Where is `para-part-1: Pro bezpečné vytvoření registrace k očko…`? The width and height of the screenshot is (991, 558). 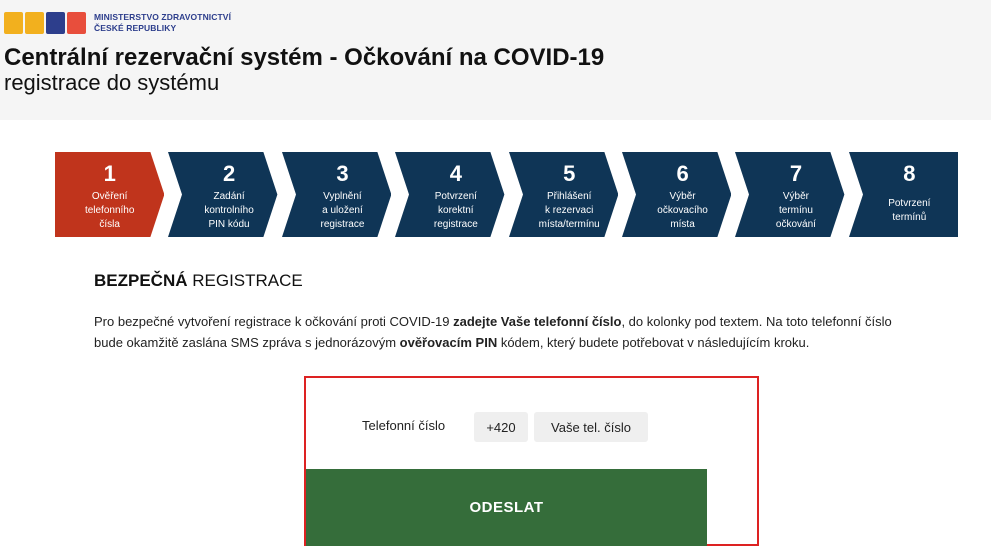
para-part-1: Pro bezpečné vytvoření registrace k očko… is located at coordinates (274, 321).